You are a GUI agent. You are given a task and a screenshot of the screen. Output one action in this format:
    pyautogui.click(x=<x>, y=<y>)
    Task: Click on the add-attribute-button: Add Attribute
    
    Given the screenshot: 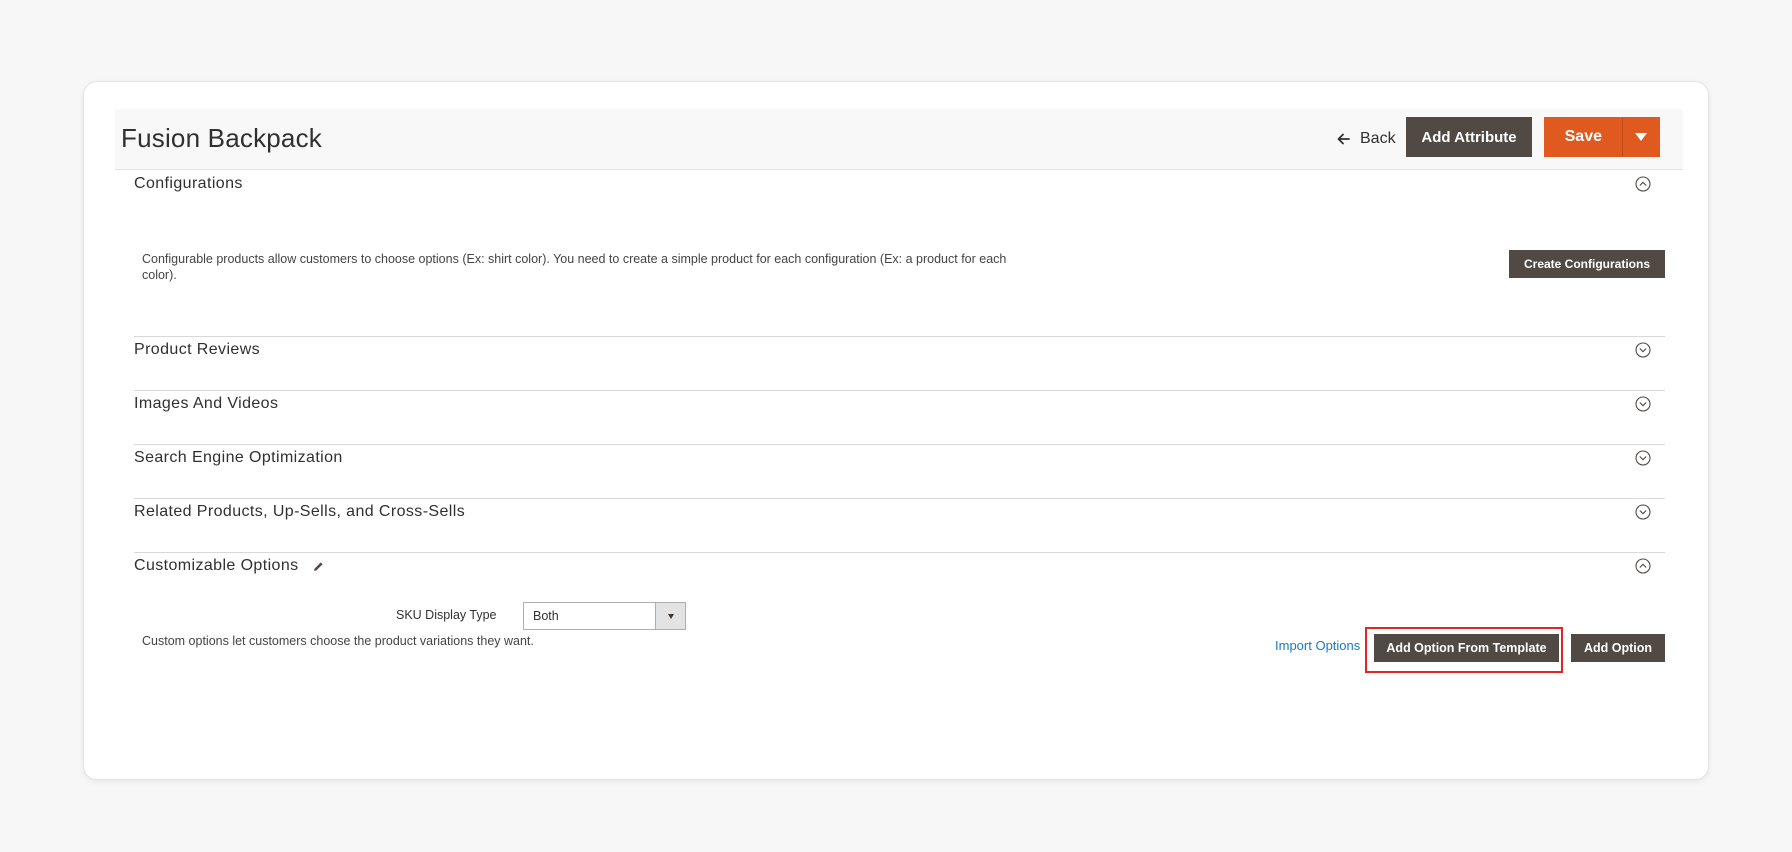 What is the action you would take?
    pyautogui.click(x=1469, y=137)
    